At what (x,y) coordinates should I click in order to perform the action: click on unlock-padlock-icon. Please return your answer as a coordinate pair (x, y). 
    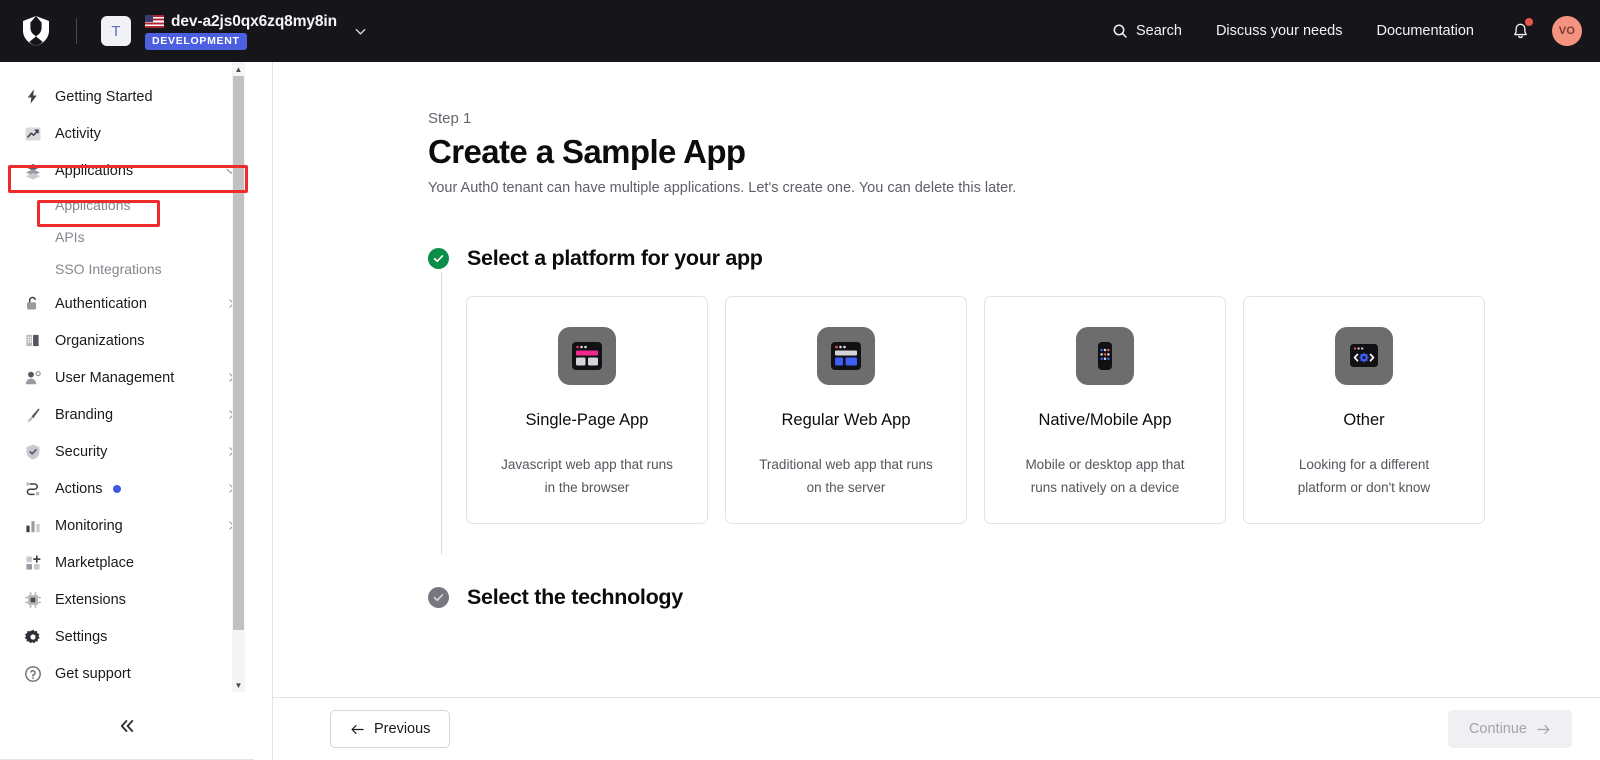
    Looking at the image, I should click on (32, 303).